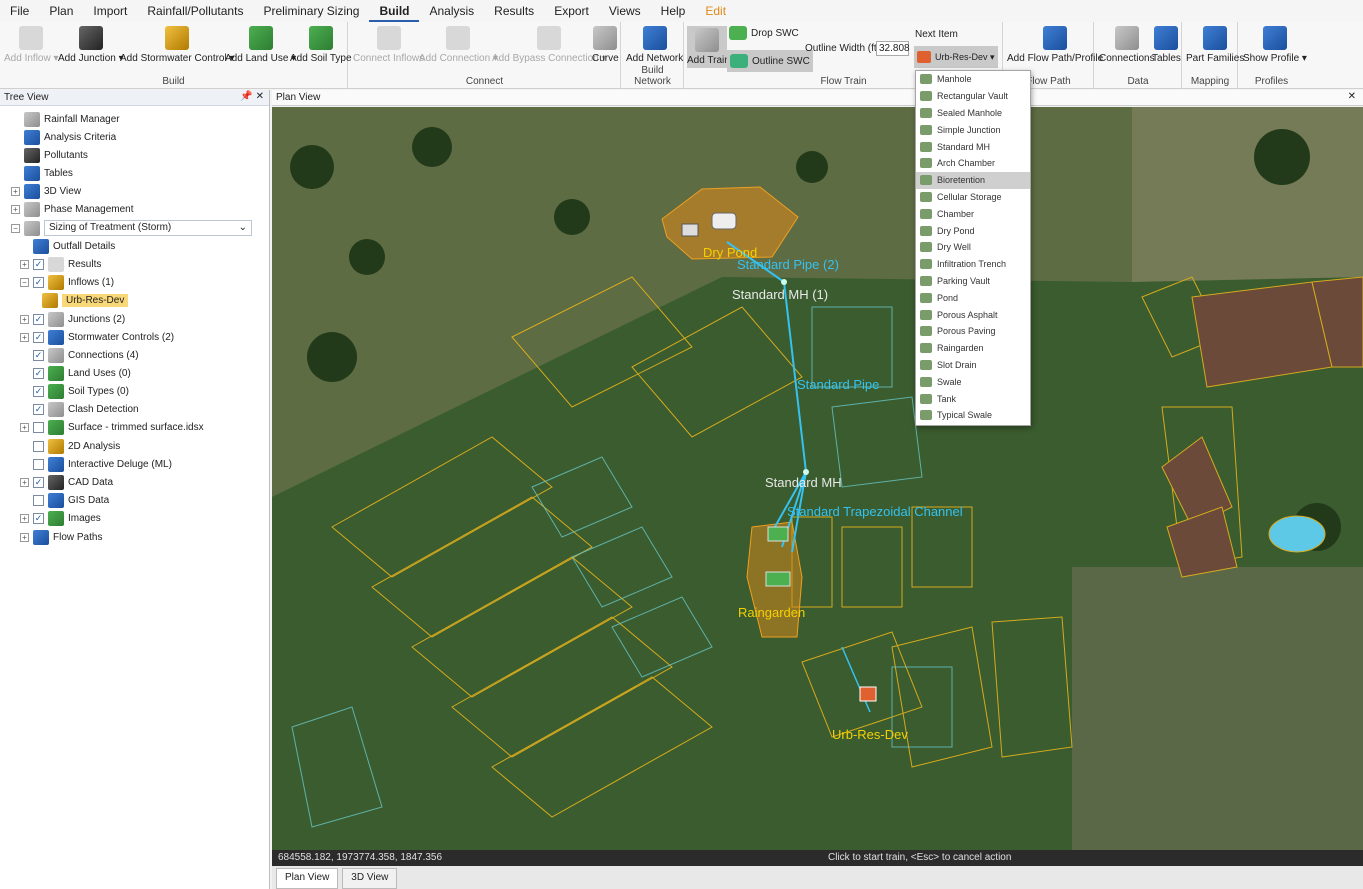  Describe the element at coordinates (321, 44) in the screenshot. I see `add-soil-type-button: Add Soil Type` at that location.